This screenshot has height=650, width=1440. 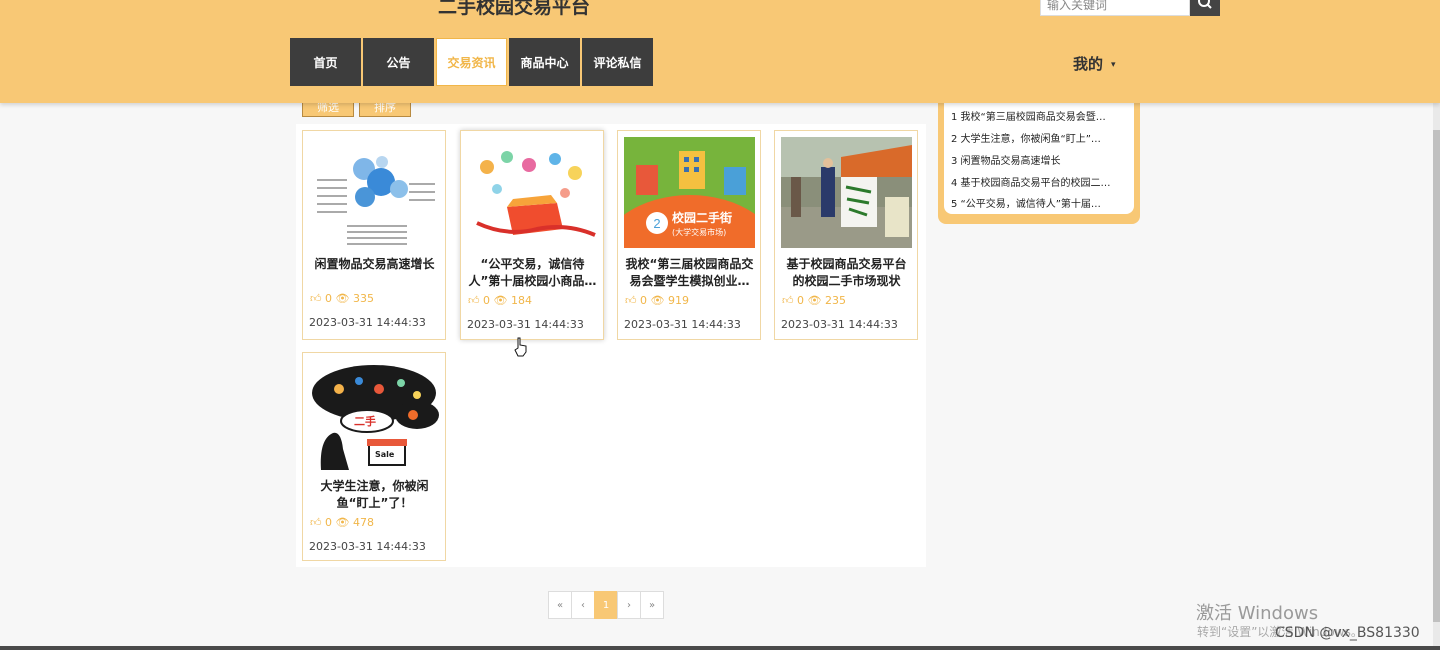 I want to click on nav-home: 首页, so click(x=325, y=62).